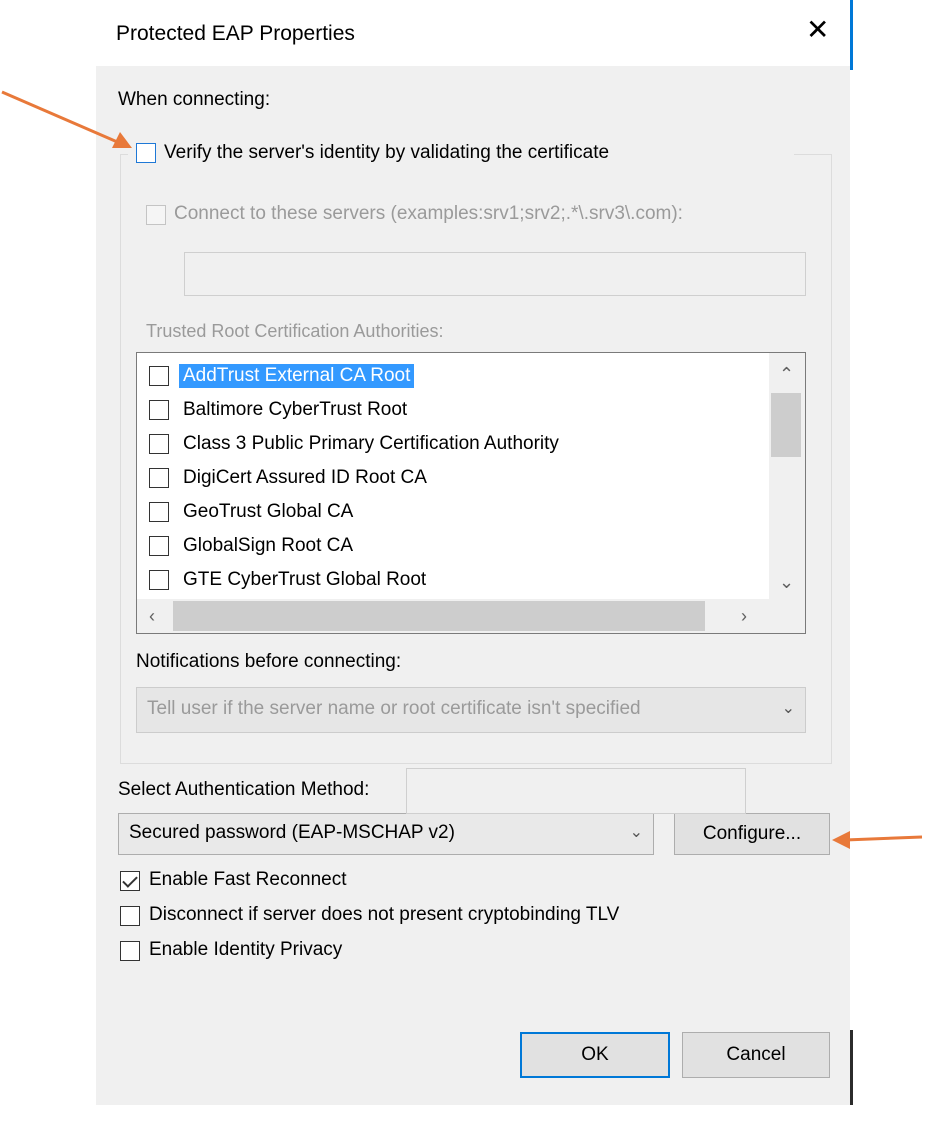 This screenshot has height=1132, width=925. What do you see at coordinates (66, 119) in the screenshot?
I see `annotation-arrow-verify` at bounding box center [66, 119].